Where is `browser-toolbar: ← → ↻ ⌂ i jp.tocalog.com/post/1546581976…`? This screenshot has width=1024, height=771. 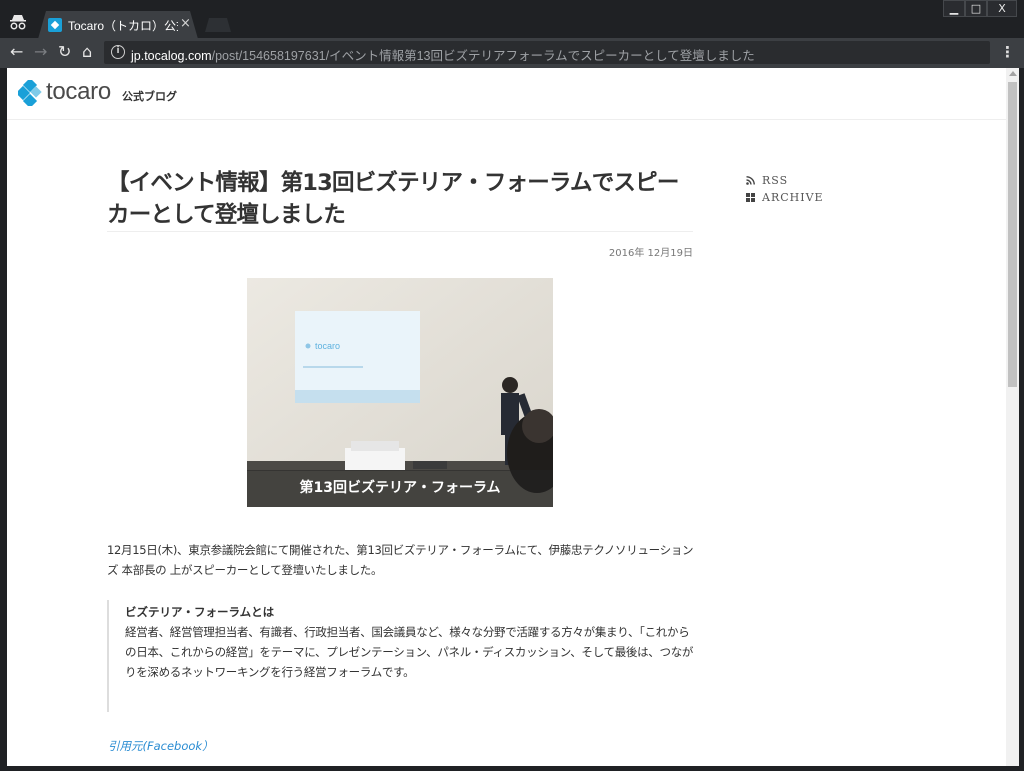
browser-toolbar: ← → ↻ ⌂ i jp.tocalog.com/post/1546581976… is located at coordinates (512, 53).